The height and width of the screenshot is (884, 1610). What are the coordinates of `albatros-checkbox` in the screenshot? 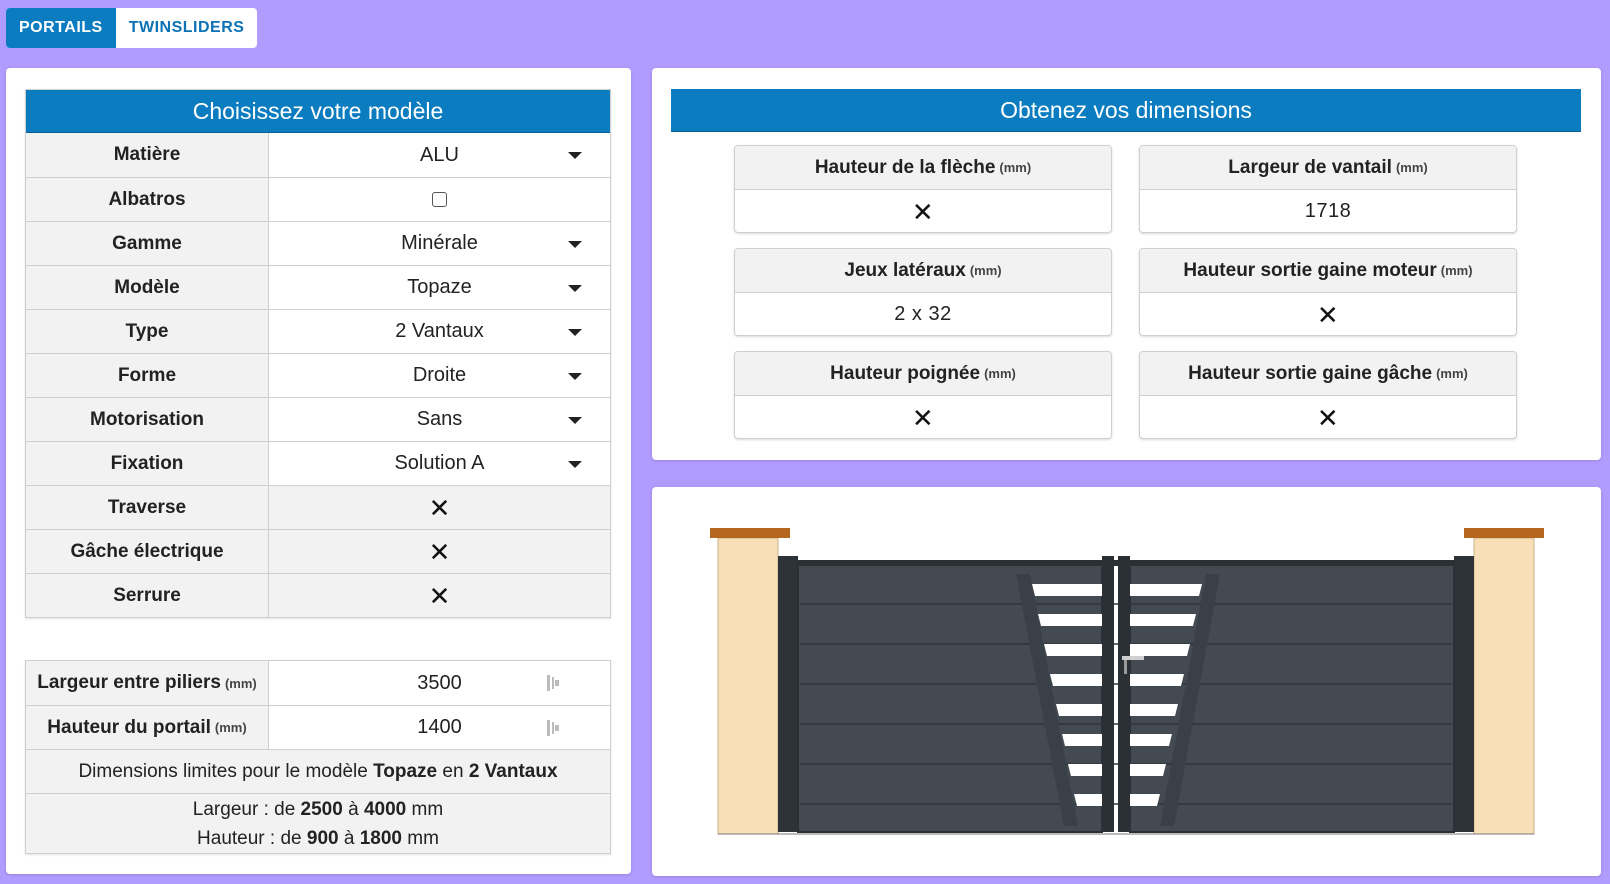 It's located at (439, 199).